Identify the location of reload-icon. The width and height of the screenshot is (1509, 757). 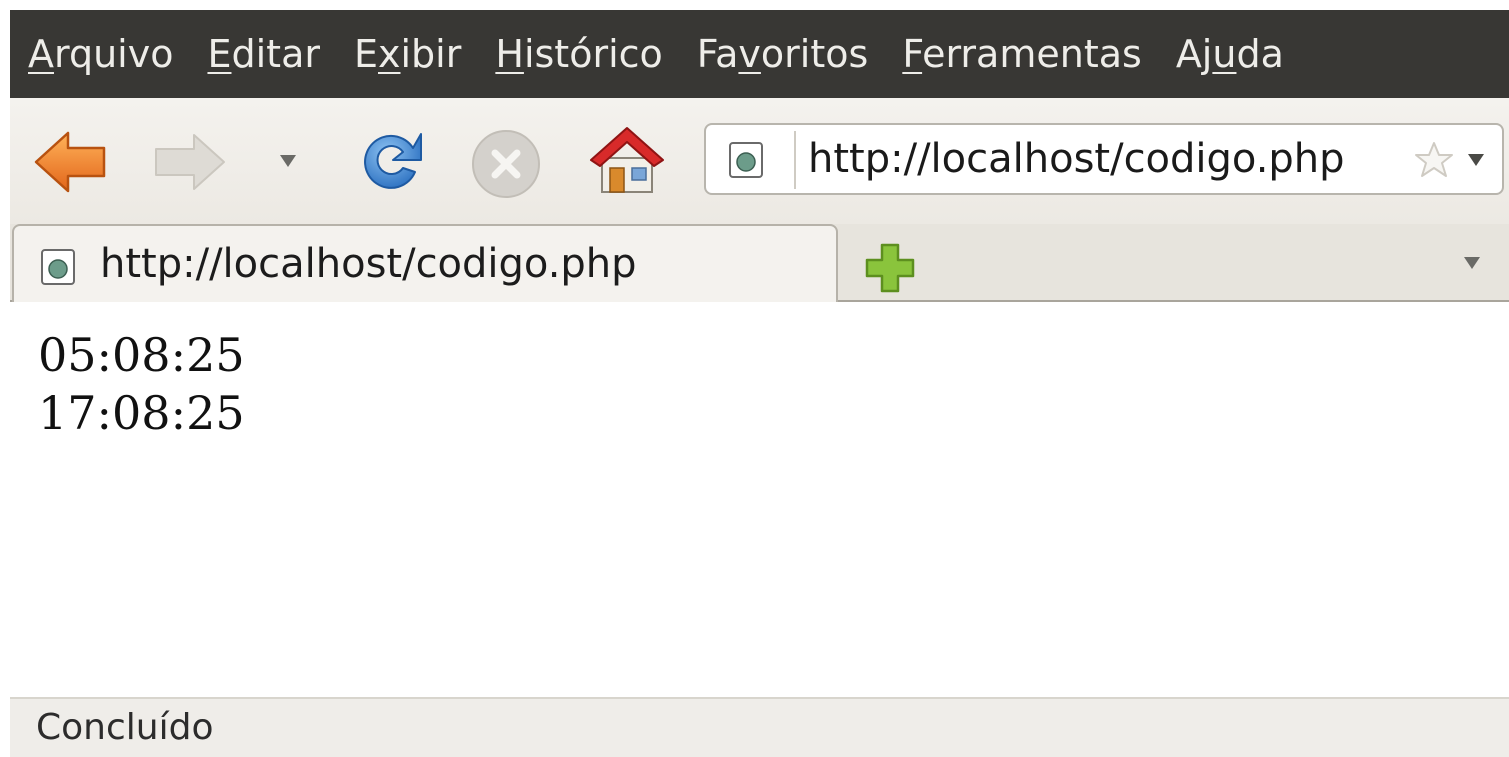
(390, 163).